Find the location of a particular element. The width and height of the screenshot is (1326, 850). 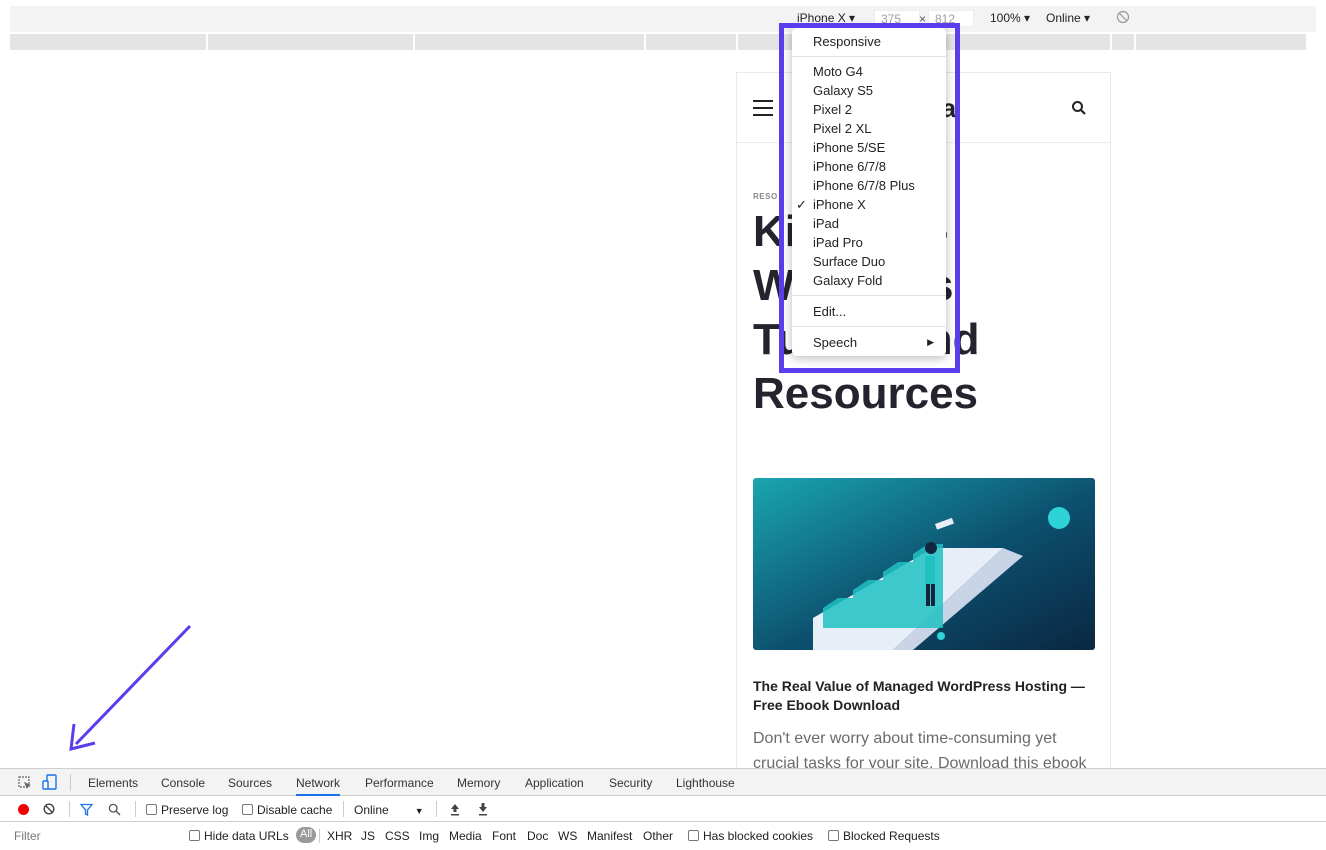

device-toggle-icon is located at coordinates (50, 782).